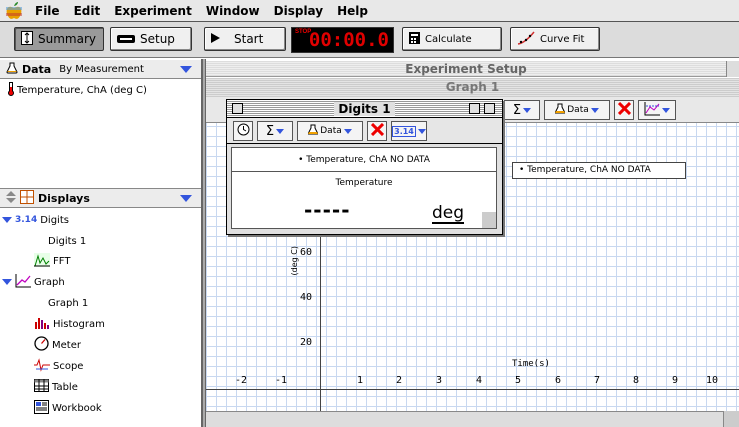 The image size is (739, 427). I want to click on display-item-meter: Meter, so click(57, 345).